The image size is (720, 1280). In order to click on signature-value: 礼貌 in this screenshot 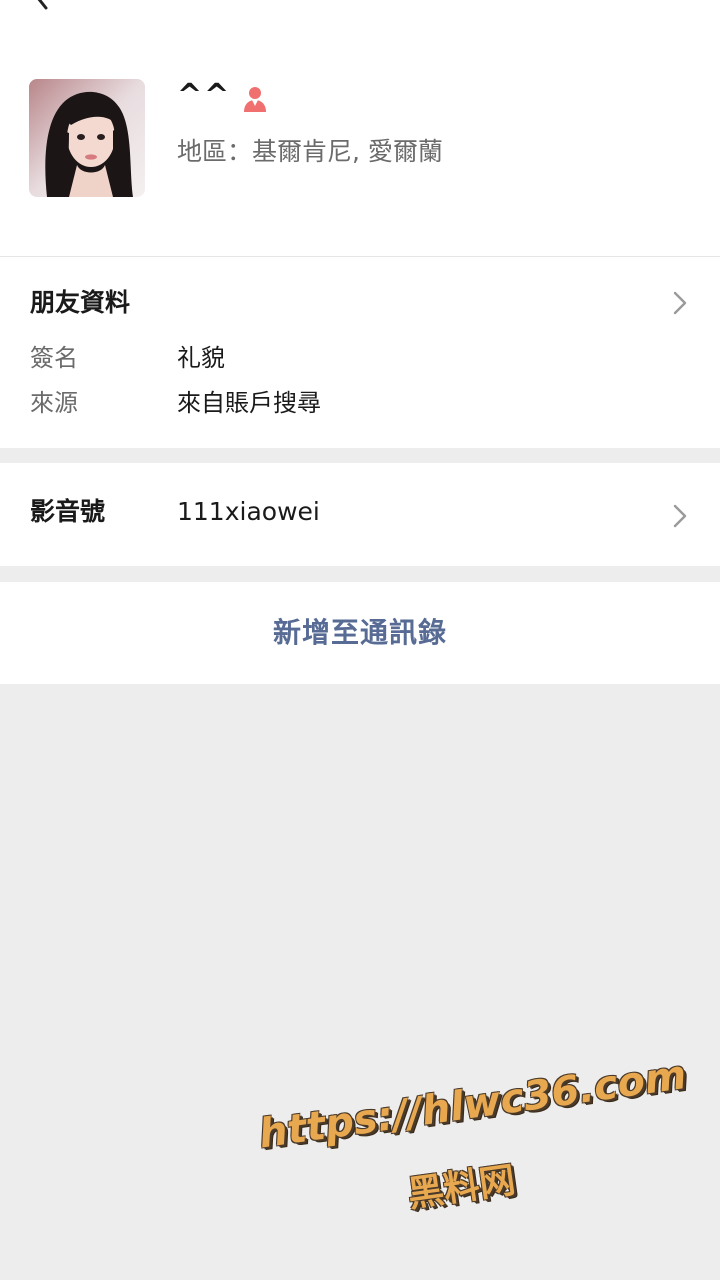, I will do `click(201, 358)`.